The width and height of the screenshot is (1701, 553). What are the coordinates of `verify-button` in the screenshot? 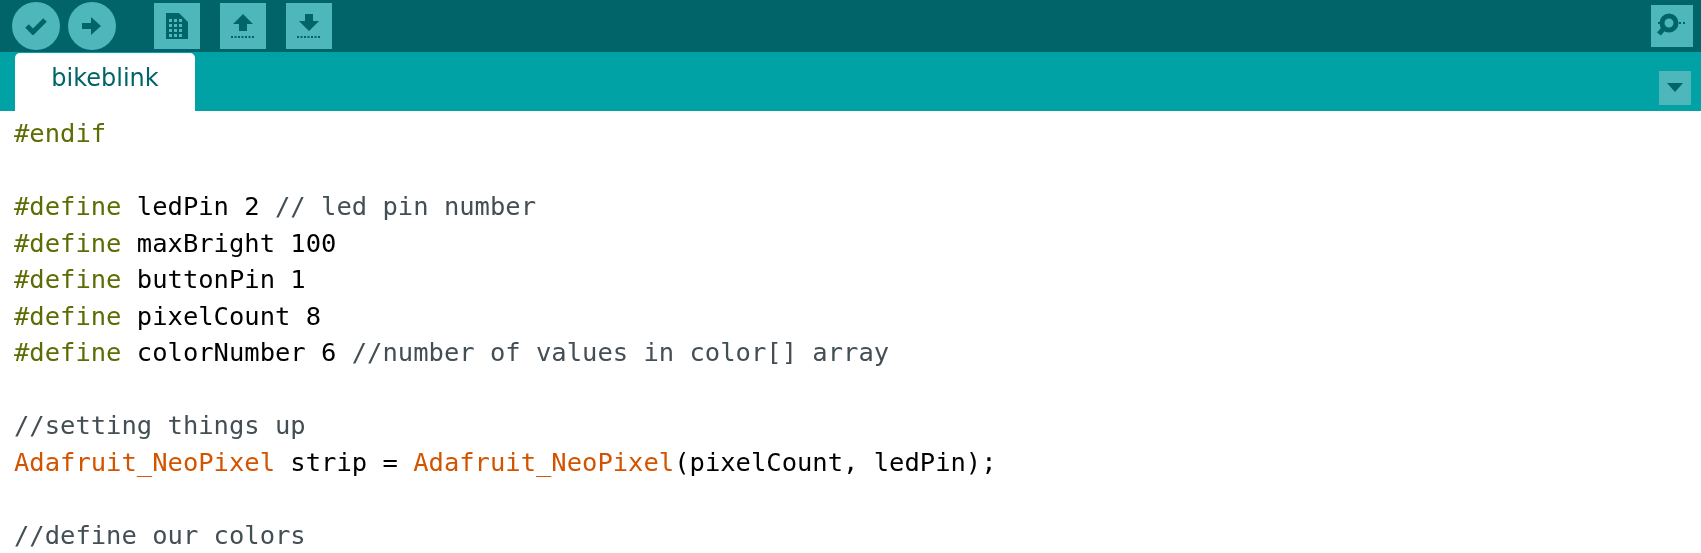 It's located at (36, 25).